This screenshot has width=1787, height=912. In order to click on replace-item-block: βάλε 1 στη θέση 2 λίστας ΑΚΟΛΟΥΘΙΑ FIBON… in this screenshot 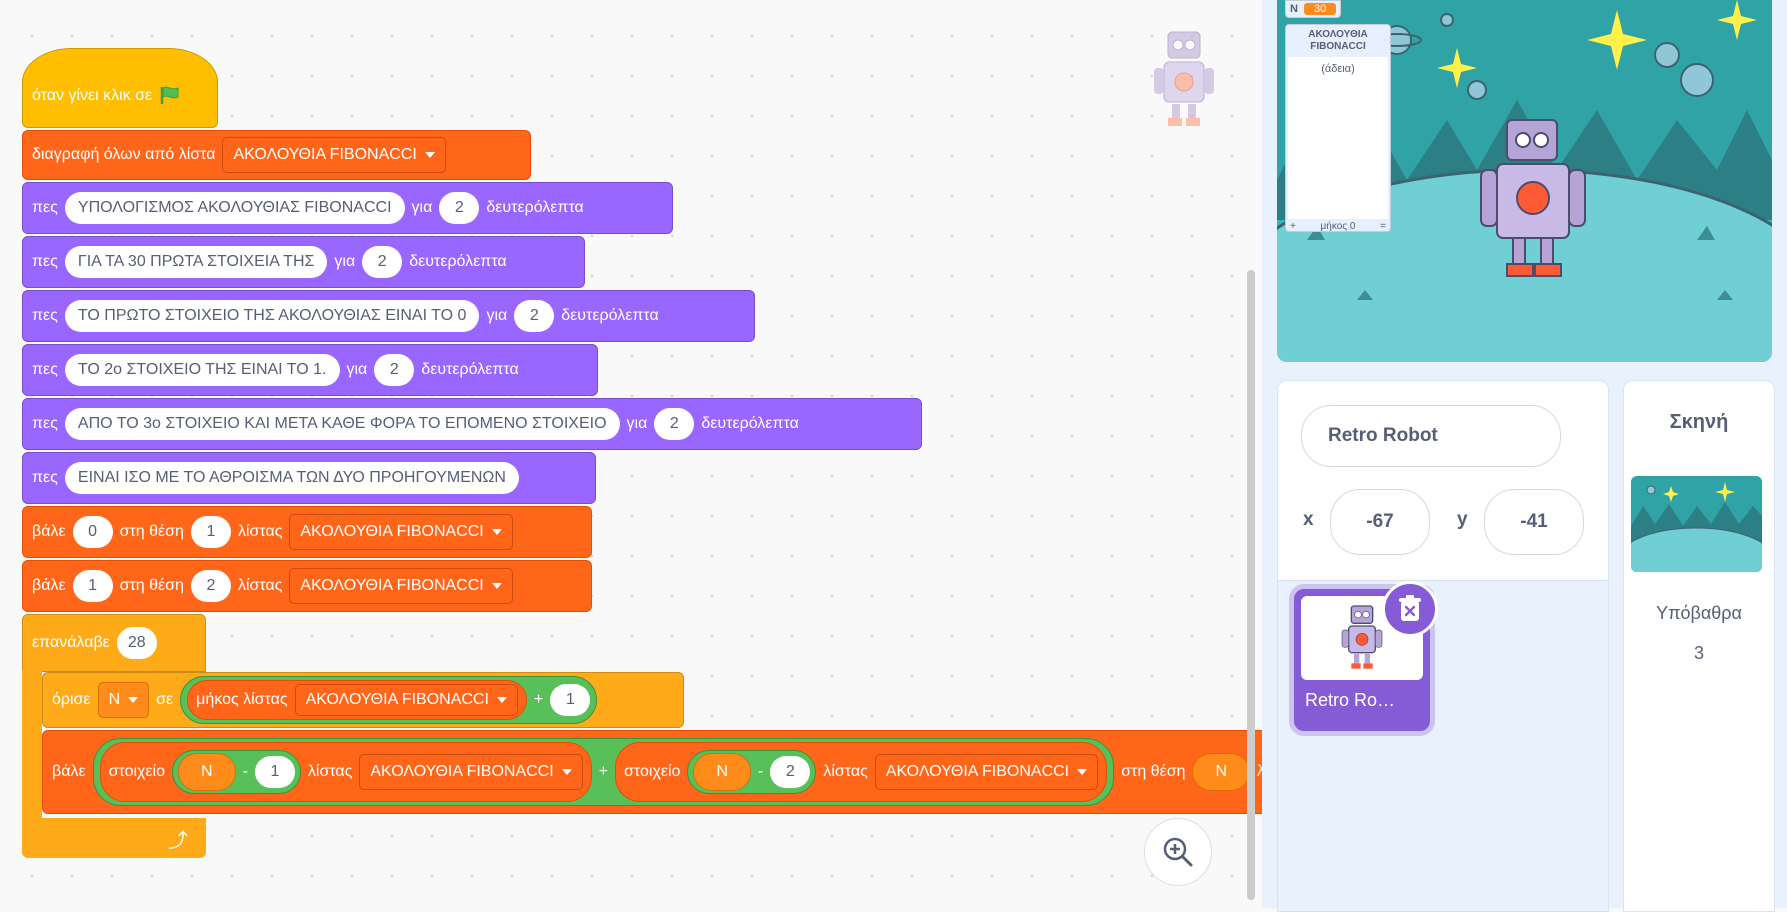, I will do `click(307, 586)`.